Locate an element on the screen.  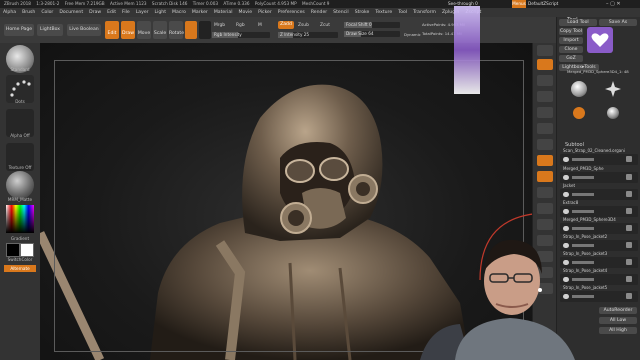
zcut-button: Zcut is located at coordinates (325, 25).